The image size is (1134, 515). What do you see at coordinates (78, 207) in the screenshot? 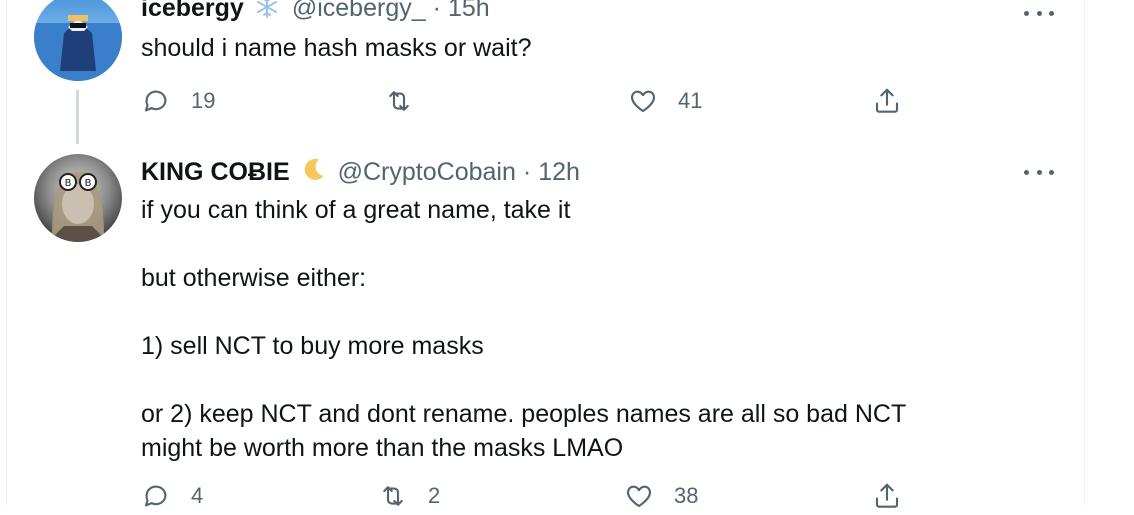
I see `avatar-portrait-image: B B` at bounding box center [78, 207].